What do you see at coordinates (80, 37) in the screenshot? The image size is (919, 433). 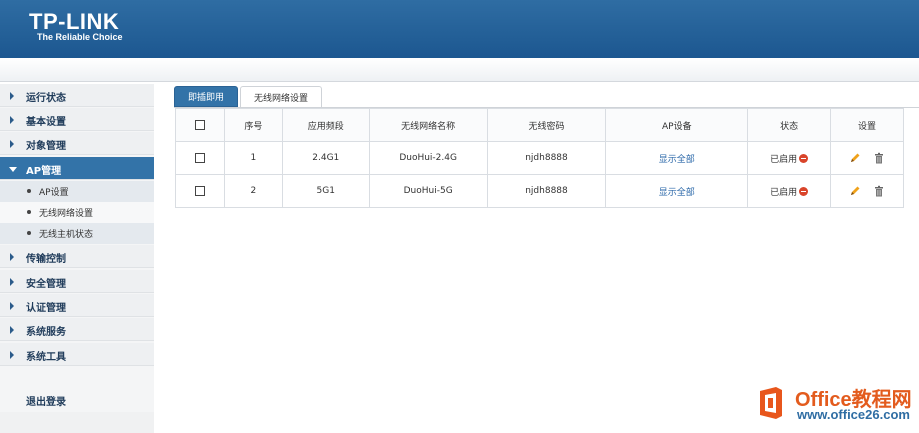 I see `brand-tagline: The Reliable Choice` at bounding box center [80, 37].